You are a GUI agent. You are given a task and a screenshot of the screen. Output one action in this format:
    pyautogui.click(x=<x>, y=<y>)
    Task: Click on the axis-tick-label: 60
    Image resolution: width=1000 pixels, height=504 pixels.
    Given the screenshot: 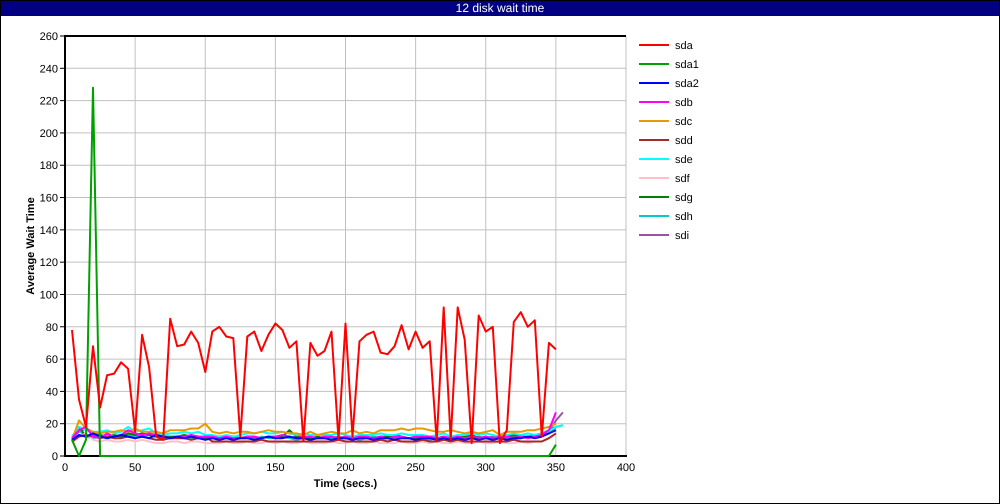 What is the action you would take?
    pyautogui.click(x=52, y=360)
    